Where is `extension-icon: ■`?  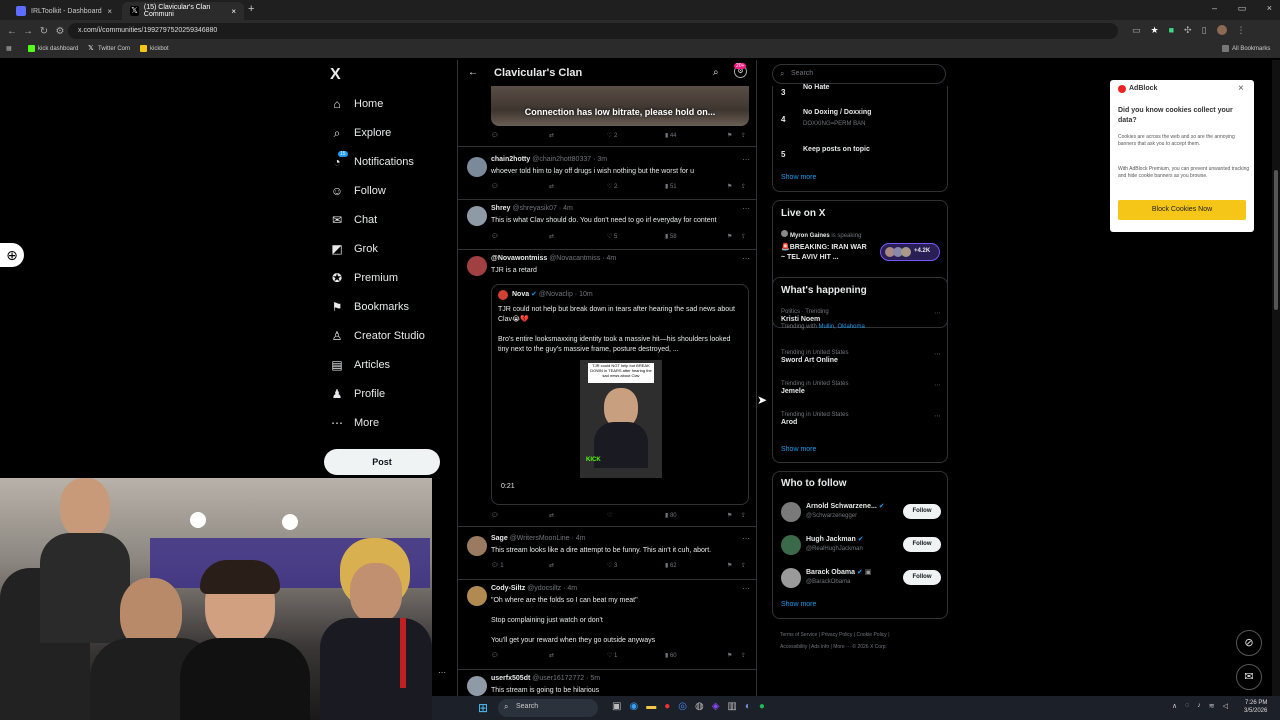 extension-icon: ■ is located at coordinates (1171, 30).